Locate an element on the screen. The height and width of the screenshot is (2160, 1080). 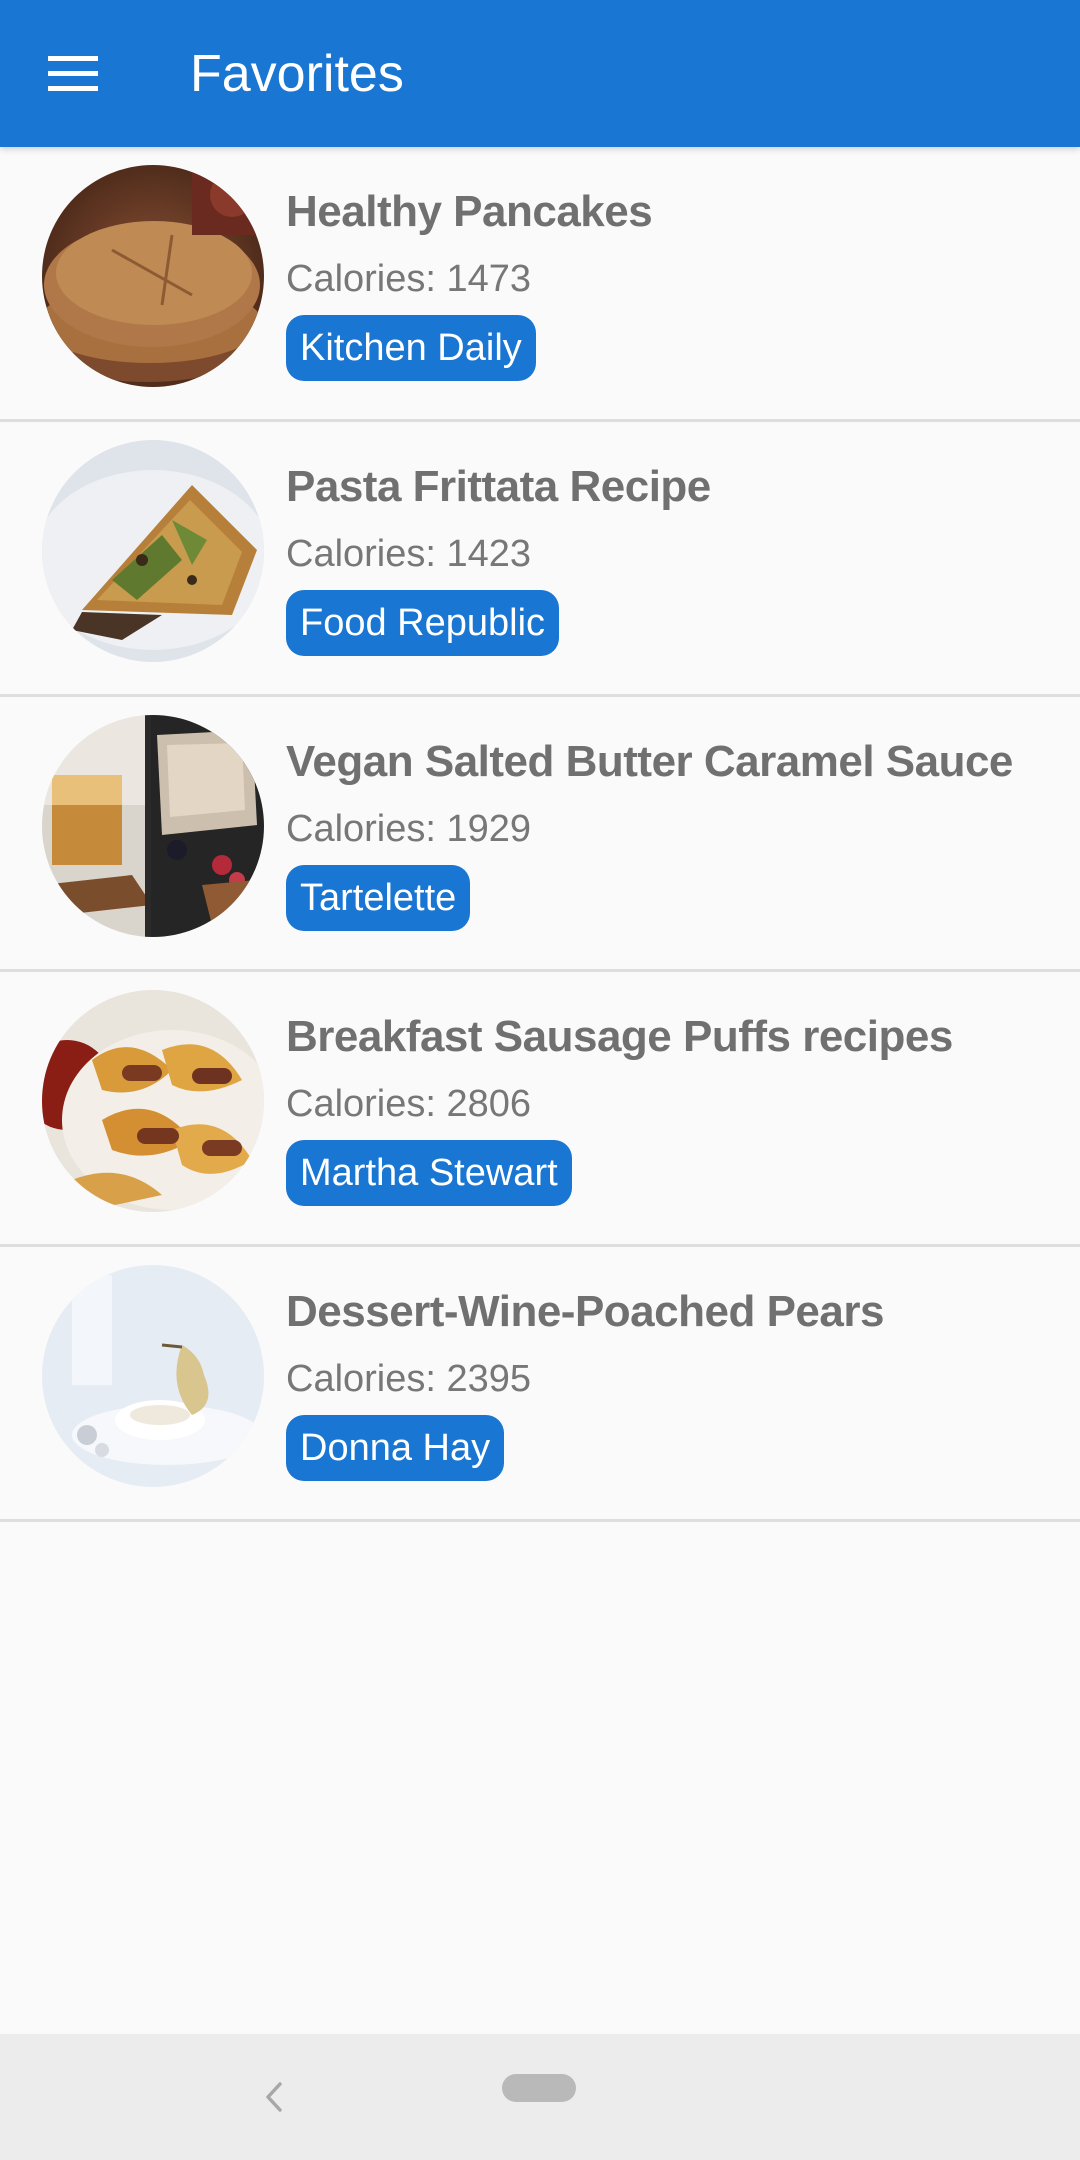
home-pill-icon is located at coordinates (539, 2088).